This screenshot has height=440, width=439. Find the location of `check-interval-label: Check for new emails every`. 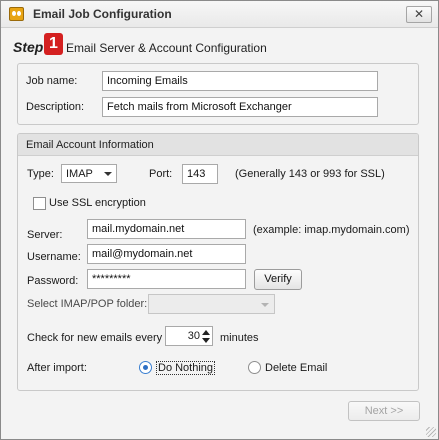

check-interval-label: Check for new emails every is located at coordinates (95, 338).